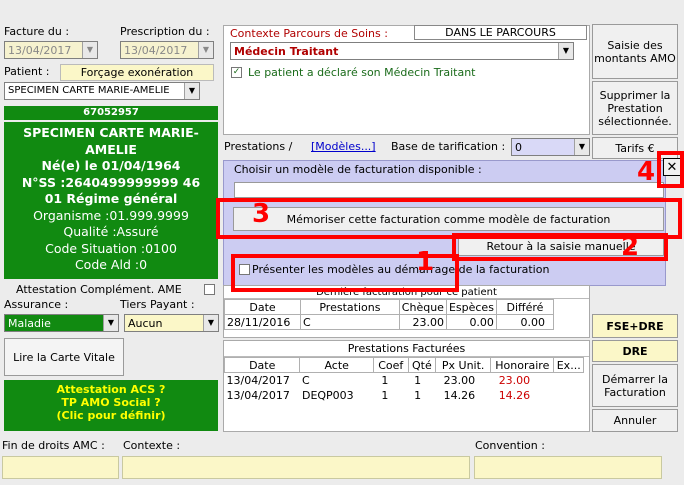  Describe the element at coordinates (471, 307) in the screenshot. I see `column-header: Espèces` at that location.